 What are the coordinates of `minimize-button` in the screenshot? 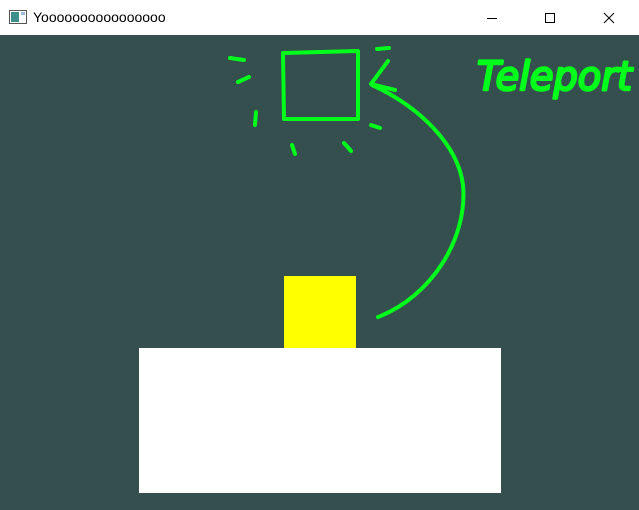 It's located at (492, 17).